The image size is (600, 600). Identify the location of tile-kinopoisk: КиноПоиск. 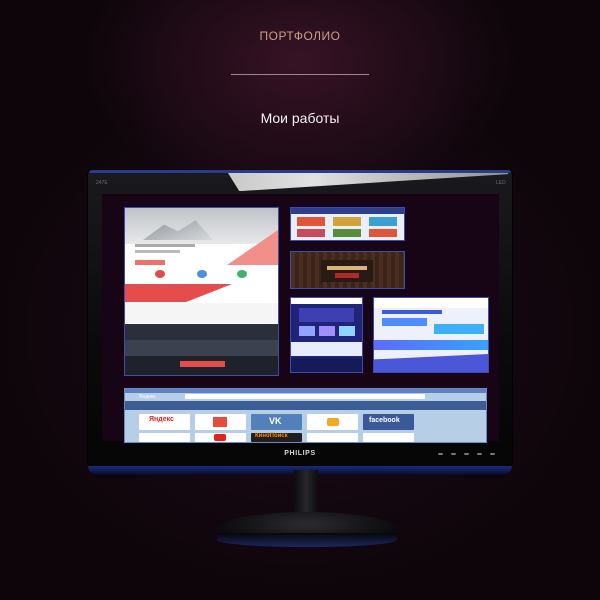
(276, 437).